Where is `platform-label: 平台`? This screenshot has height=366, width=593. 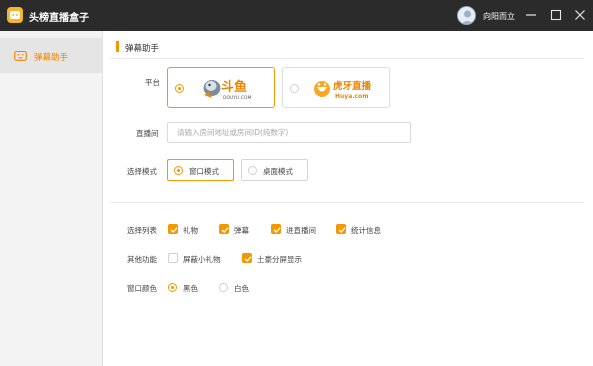 platform-label: 平台 is located at coordinates (152, 82).